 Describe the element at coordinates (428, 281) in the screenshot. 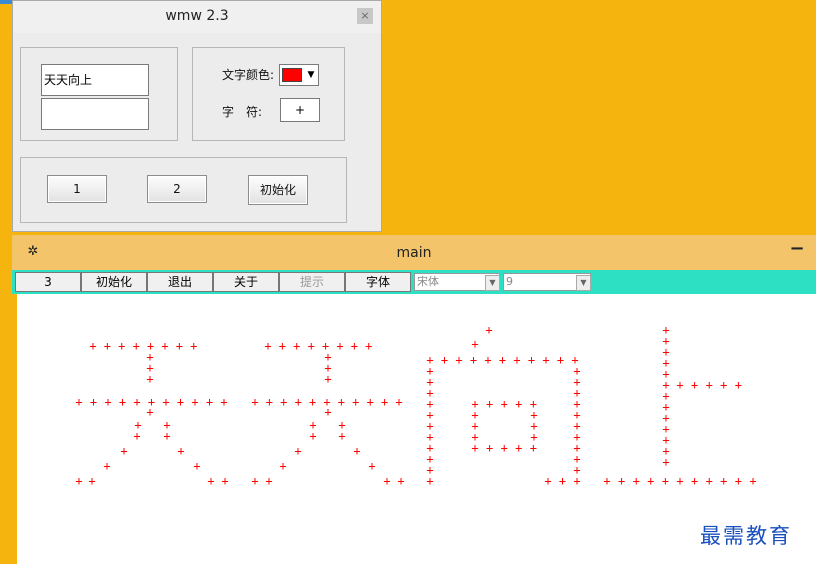

I see `font-name-value: 宋体` at that location.